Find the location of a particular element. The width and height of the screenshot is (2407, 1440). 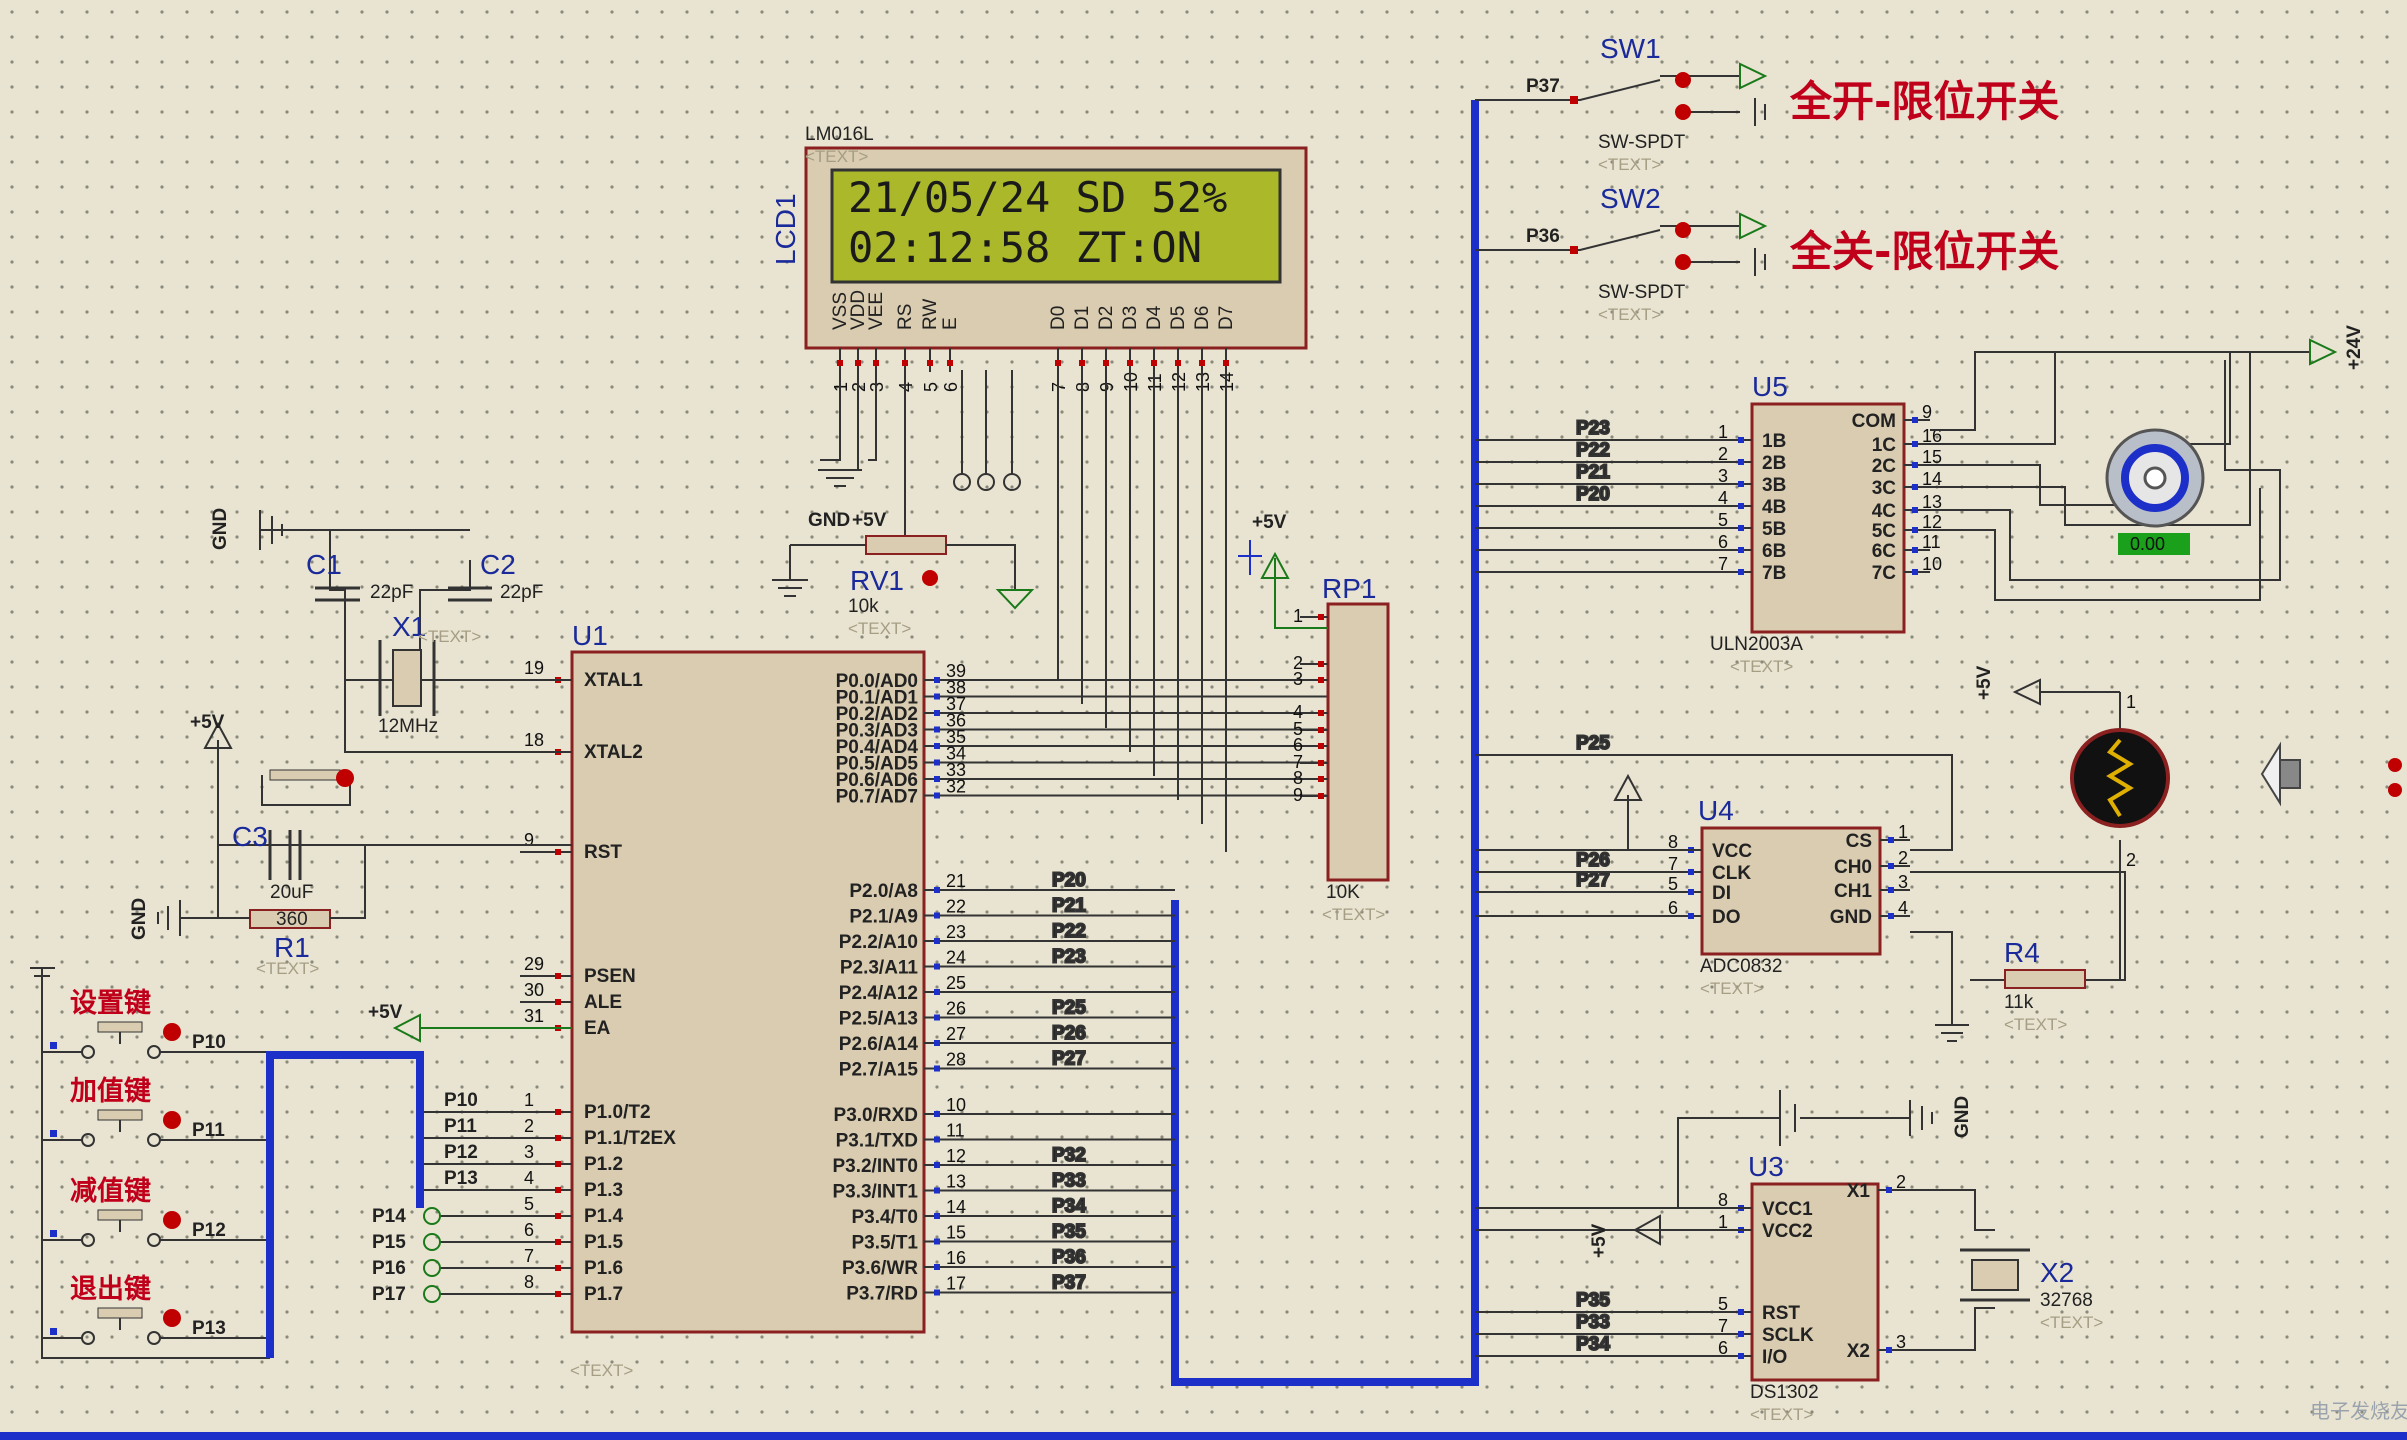

switch-label: 全开-限位开关 is located at coordinates (1924, 101).